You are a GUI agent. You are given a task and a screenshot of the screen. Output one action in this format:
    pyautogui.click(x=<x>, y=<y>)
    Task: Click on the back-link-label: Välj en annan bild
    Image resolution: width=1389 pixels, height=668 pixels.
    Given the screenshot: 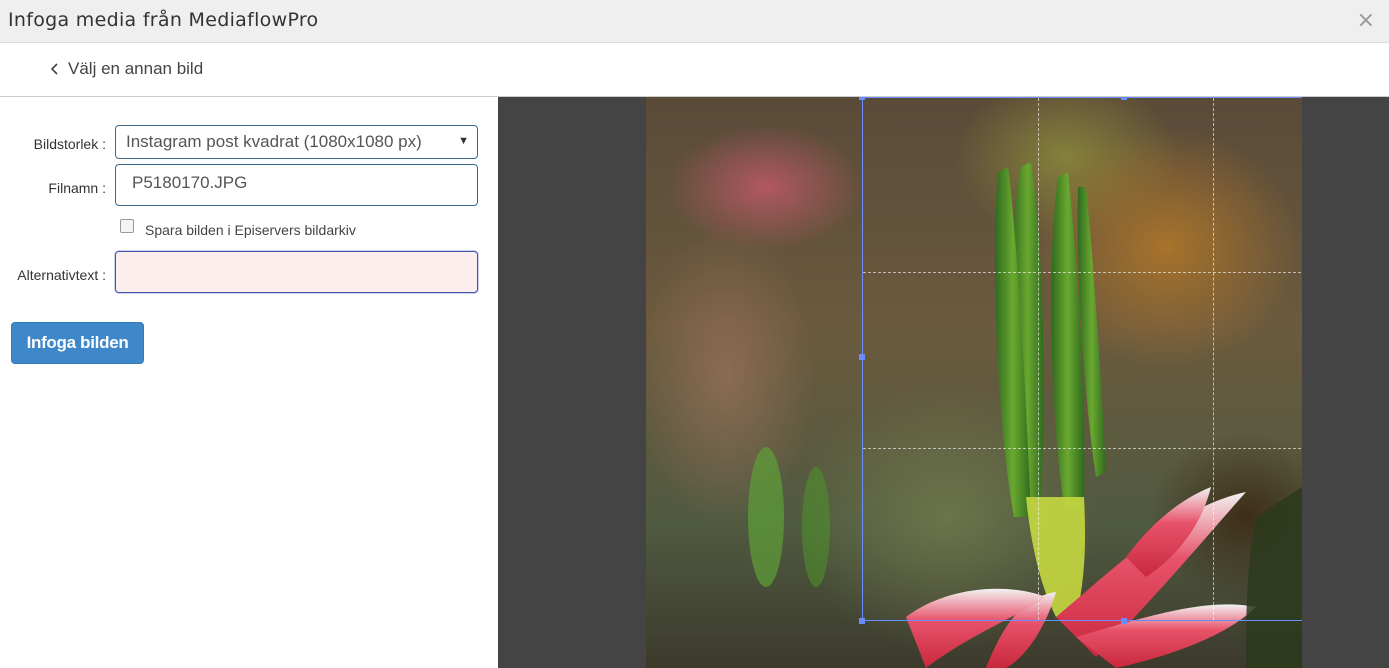 What is the action you would take?
    pyautogui.click(x=136, y=68)
    